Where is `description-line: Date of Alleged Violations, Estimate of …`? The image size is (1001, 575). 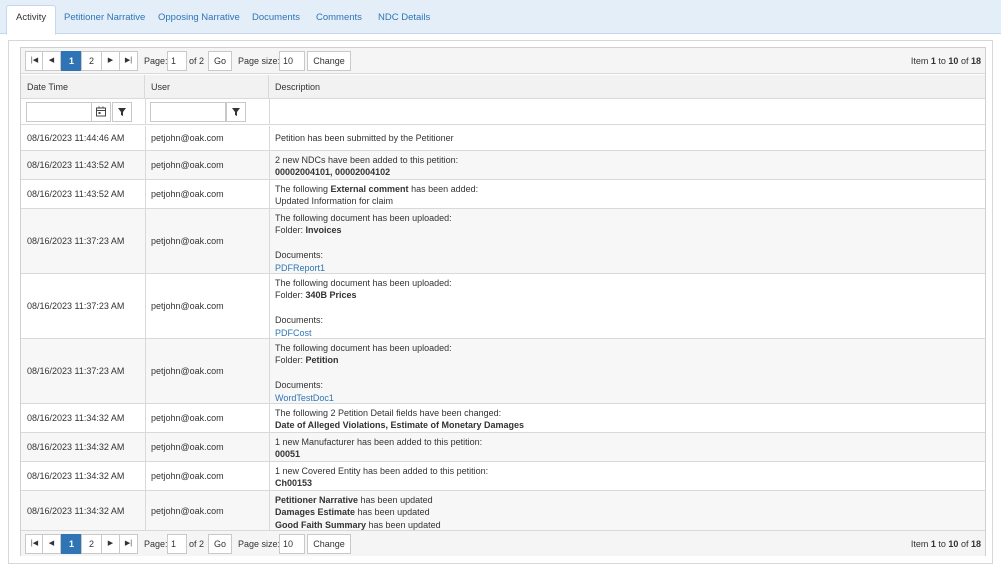 description-line: Date of Alleged Violations, Estimate of … is located at coordinates (630, 425).